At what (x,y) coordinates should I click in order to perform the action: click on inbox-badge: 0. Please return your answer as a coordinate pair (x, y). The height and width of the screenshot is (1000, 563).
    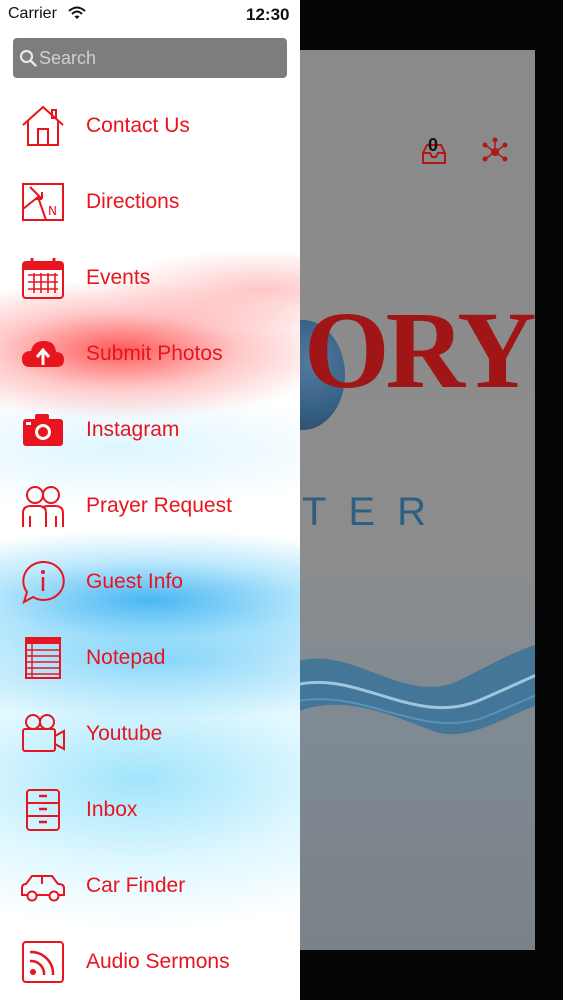
    Looking at the image, I should click on (433, 145).